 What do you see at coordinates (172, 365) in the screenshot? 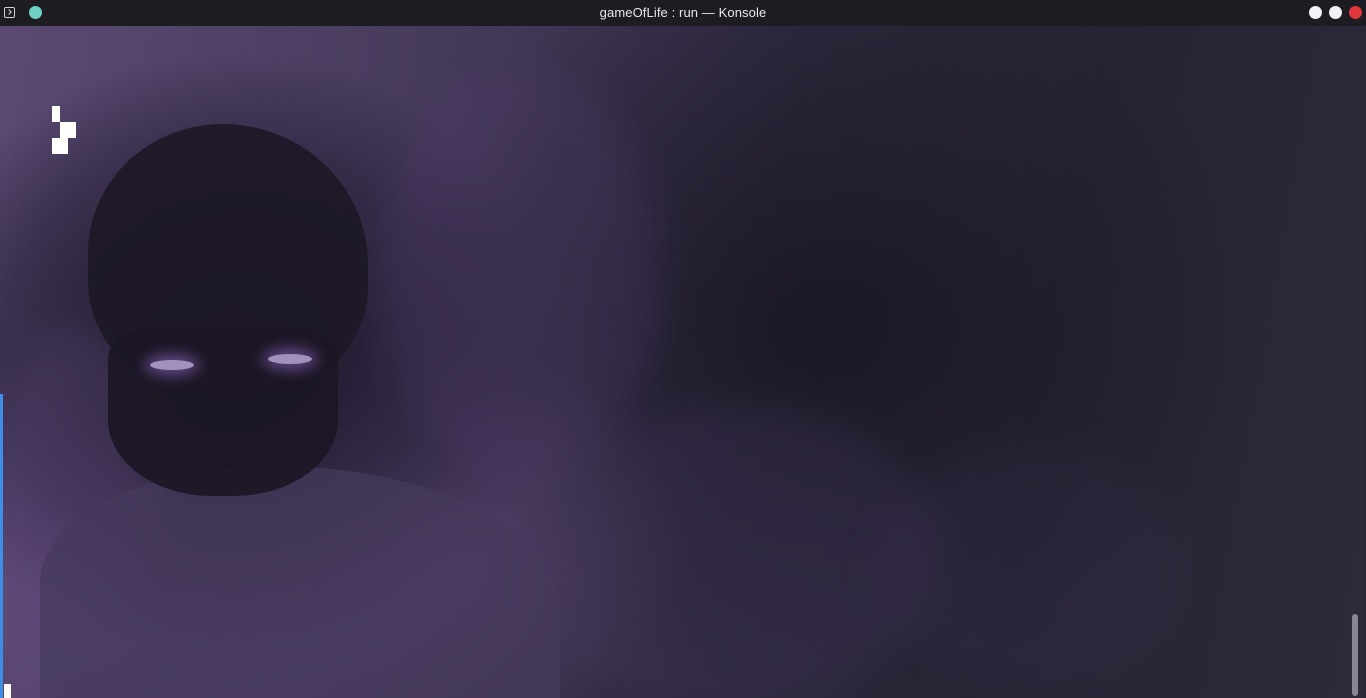
I see `wallpaper-eye-left` at bounding box center [172, 365].